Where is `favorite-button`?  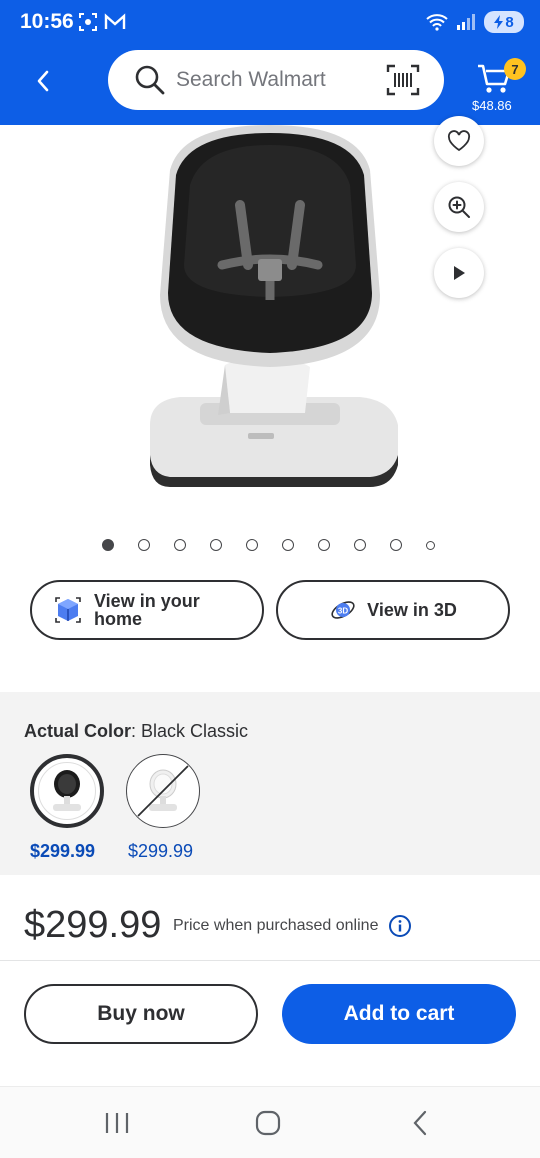
favorite-button is located at coordinates (459, 141).